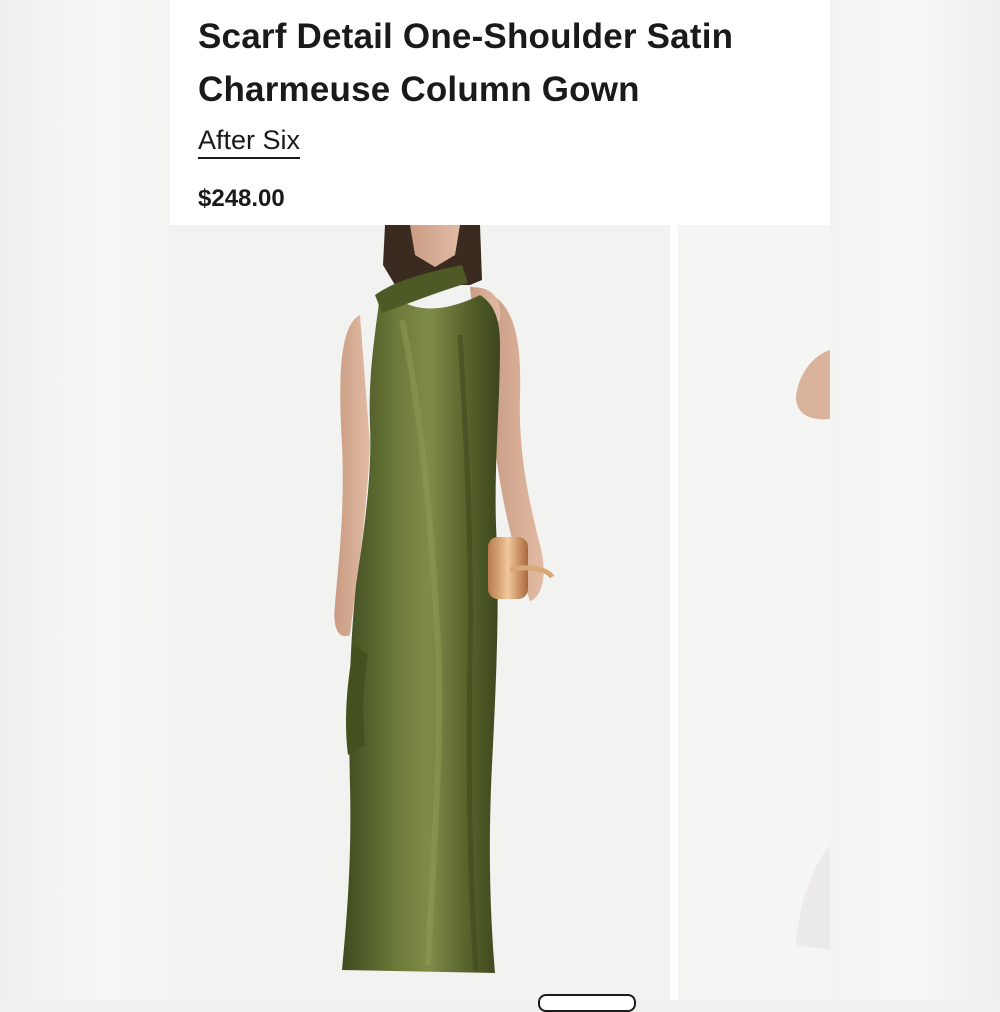  I want to click on product-price: $248.00, so click(241, 198).